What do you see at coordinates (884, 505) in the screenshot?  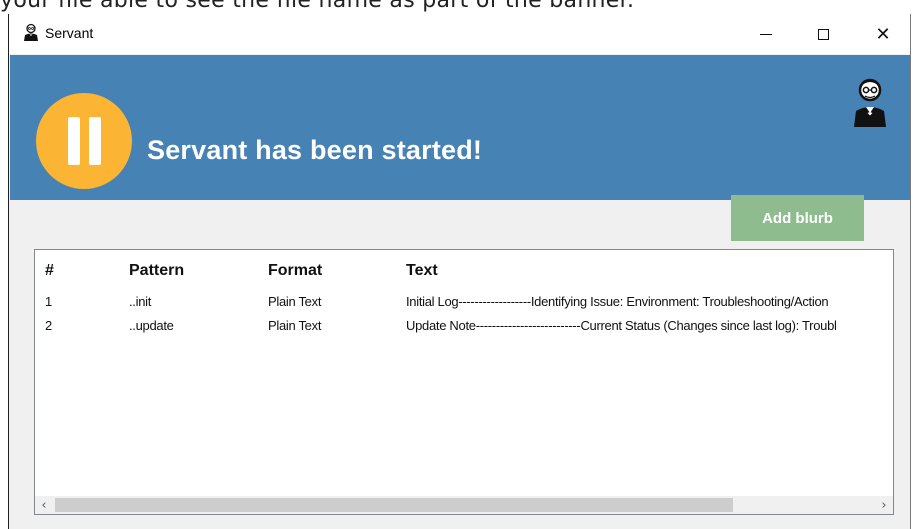 I see `scroll-right-icon: ›` at bounding box center [884, 505].